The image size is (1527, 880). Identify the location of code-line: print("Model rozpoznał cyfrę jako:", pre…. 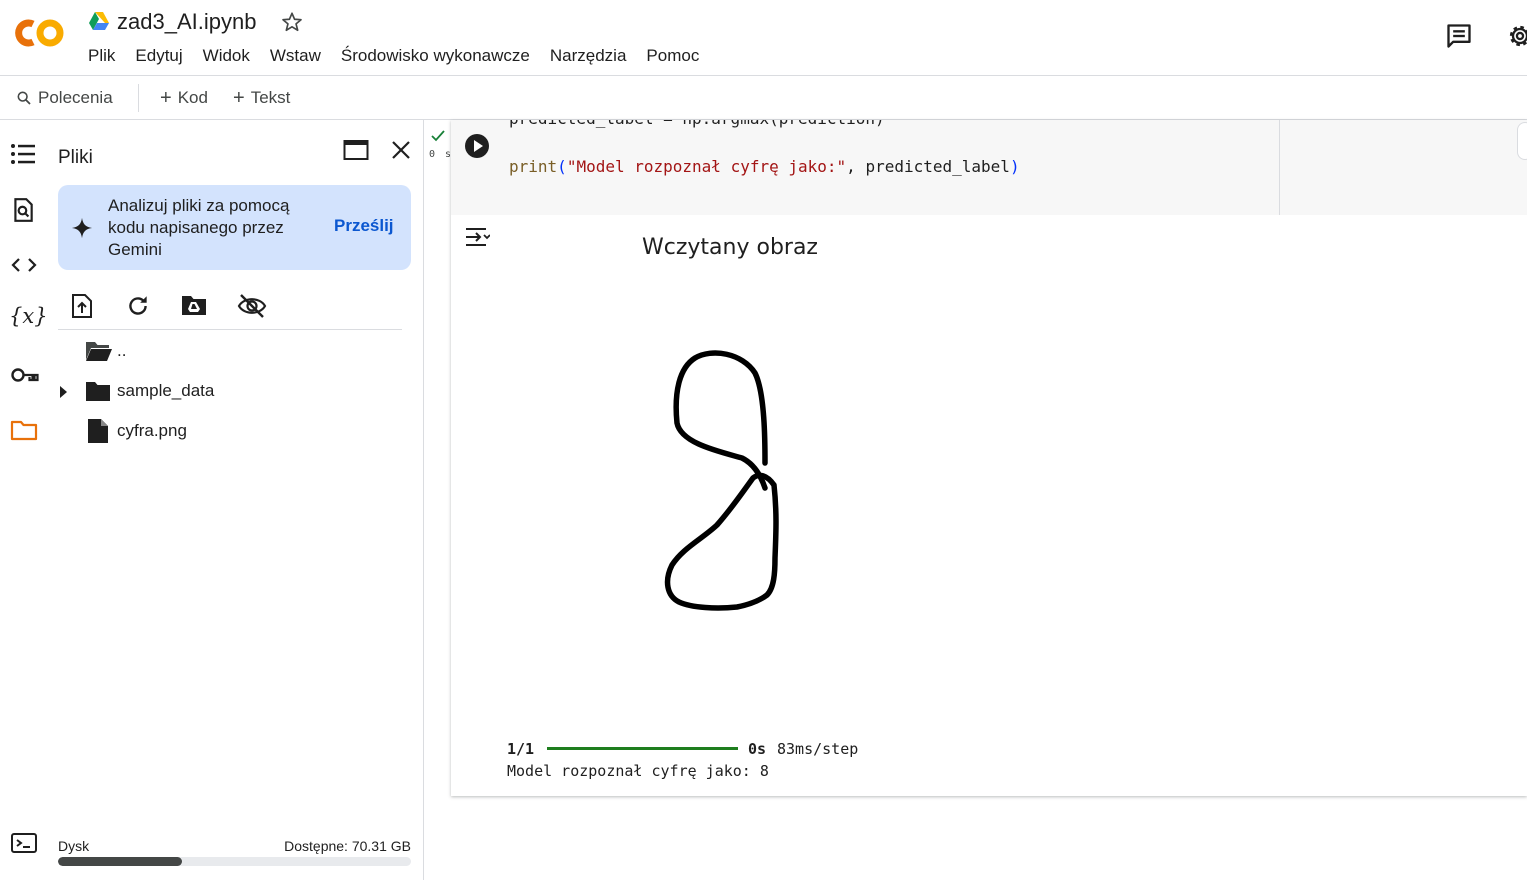
(764, 166).